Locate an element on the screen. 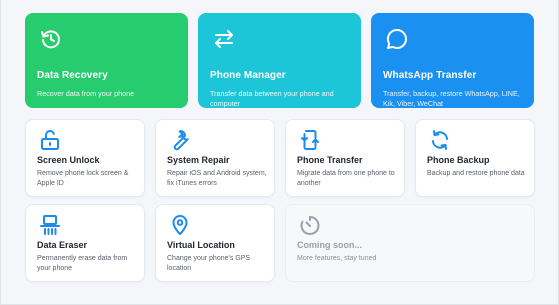 The width and height of the screenshot is (559, 305). coming-soon-card: Coming soon... More features, stay tuned is located at coordinates (410, 243).